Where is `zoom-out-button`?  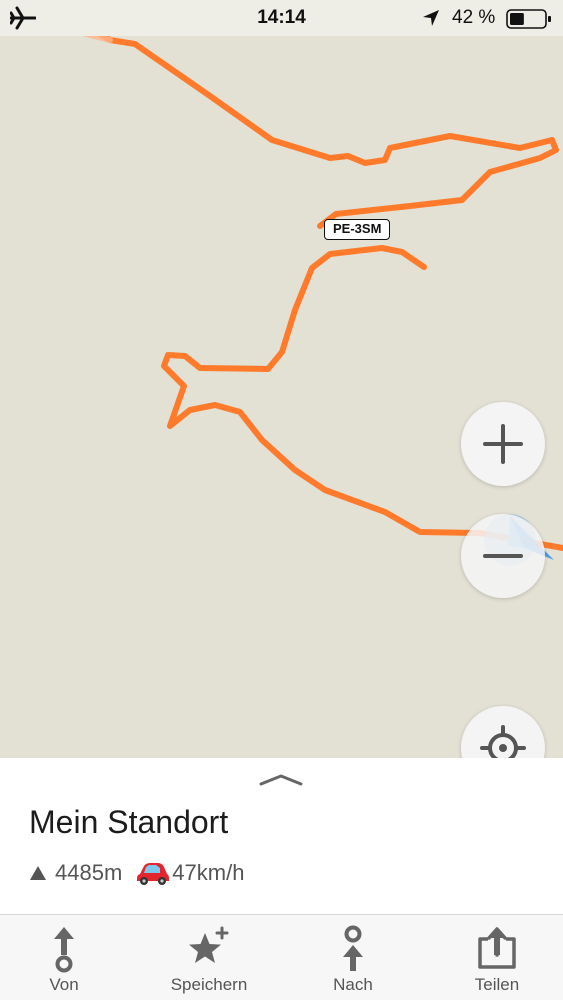
zoom-out-button is located at coordinates (503, 556).